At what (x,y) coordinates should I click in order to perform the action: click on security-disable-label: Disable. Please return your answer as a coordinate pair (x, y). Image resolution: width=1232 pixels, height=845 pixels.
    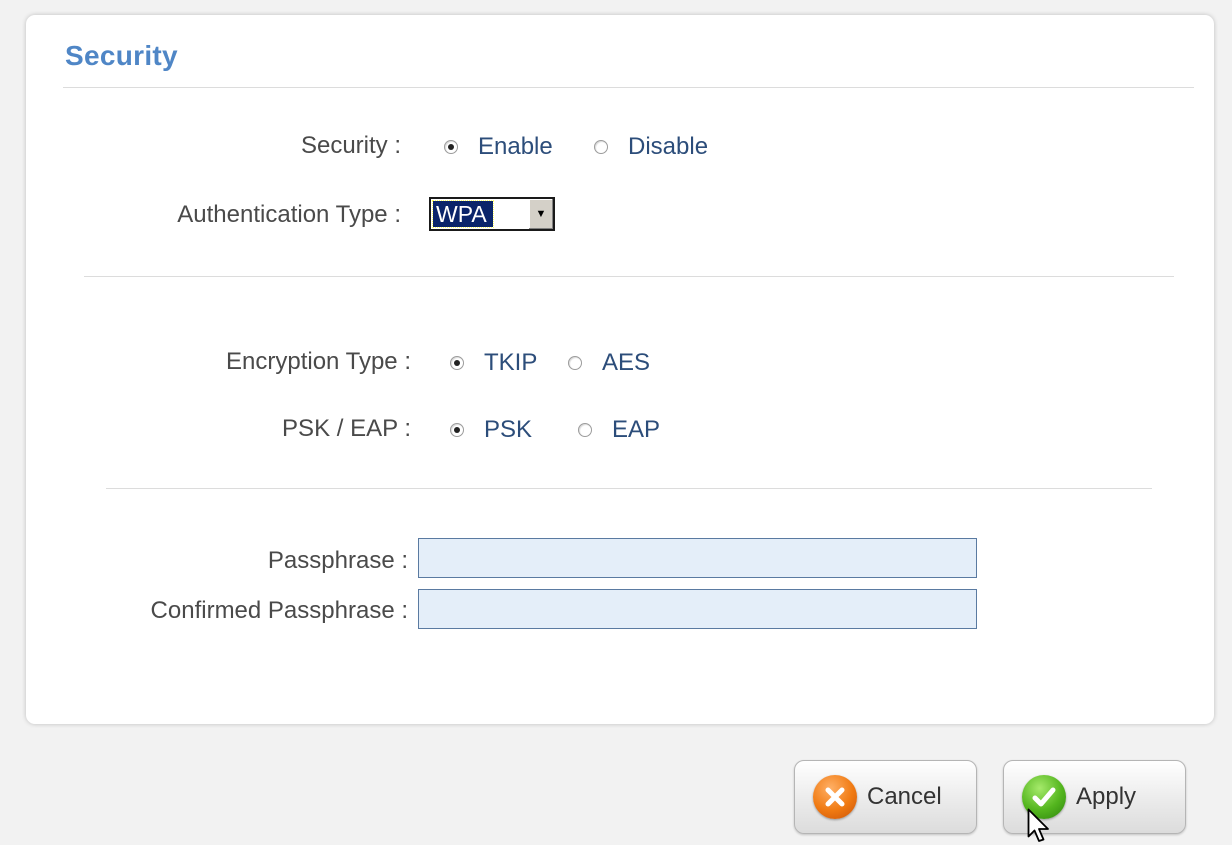
    Looking at the image, I should click on (668, 146).